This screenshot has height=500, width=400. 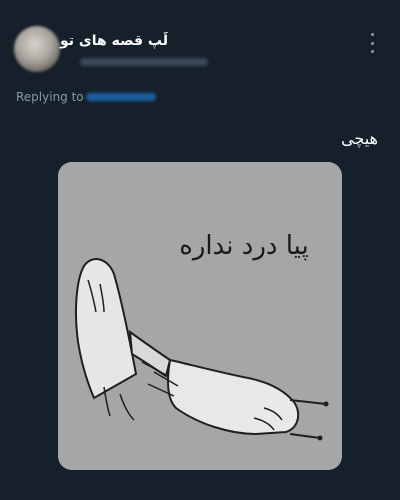 I want to click on display-name: لَپ قصه های تو, so click(x=114, y=41).